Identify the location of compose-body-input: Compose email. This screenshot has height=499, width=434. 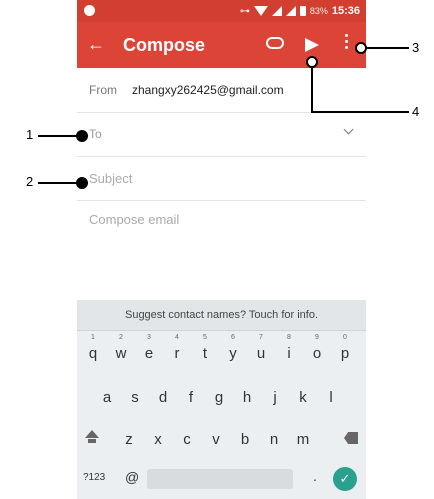
(134, 219).